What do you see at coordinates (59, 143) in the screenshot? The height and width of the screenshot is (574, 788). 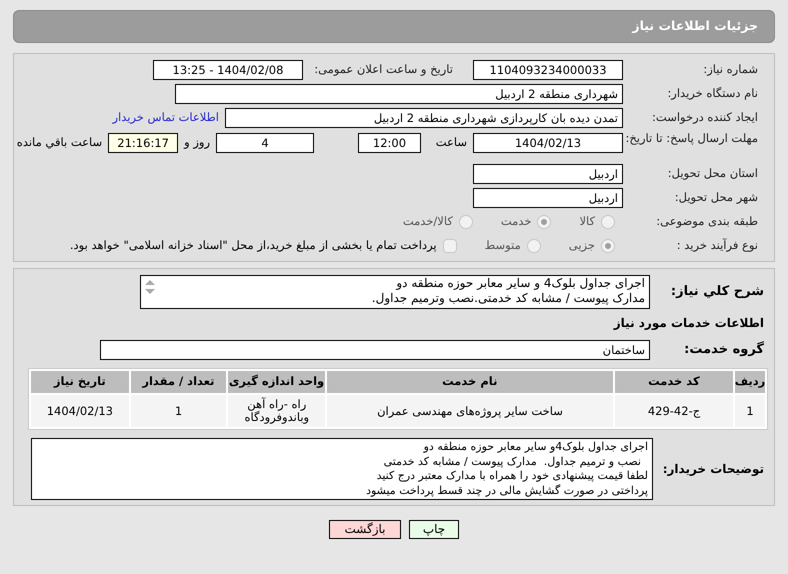 I see `remaining-label: ساعت باقي مانده` at bounding box center [59, 143].